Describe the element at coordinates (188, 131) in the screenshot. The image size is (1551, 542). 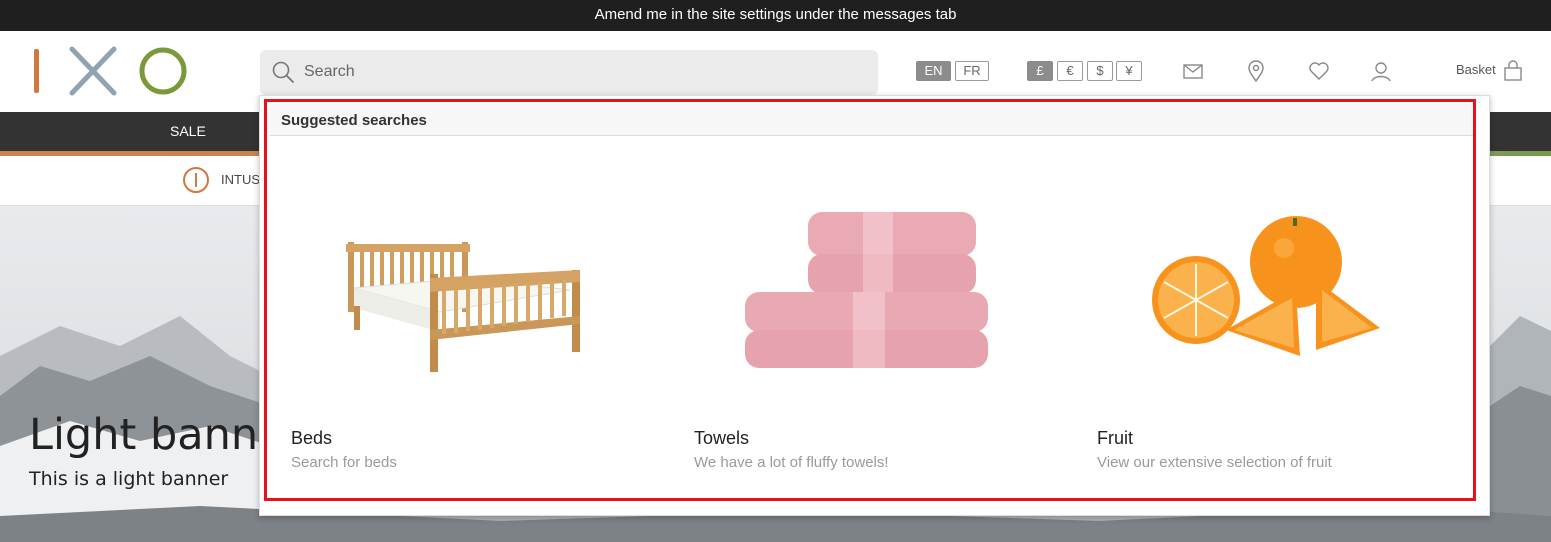
I see `nav-item-sale: SALE` at that location.